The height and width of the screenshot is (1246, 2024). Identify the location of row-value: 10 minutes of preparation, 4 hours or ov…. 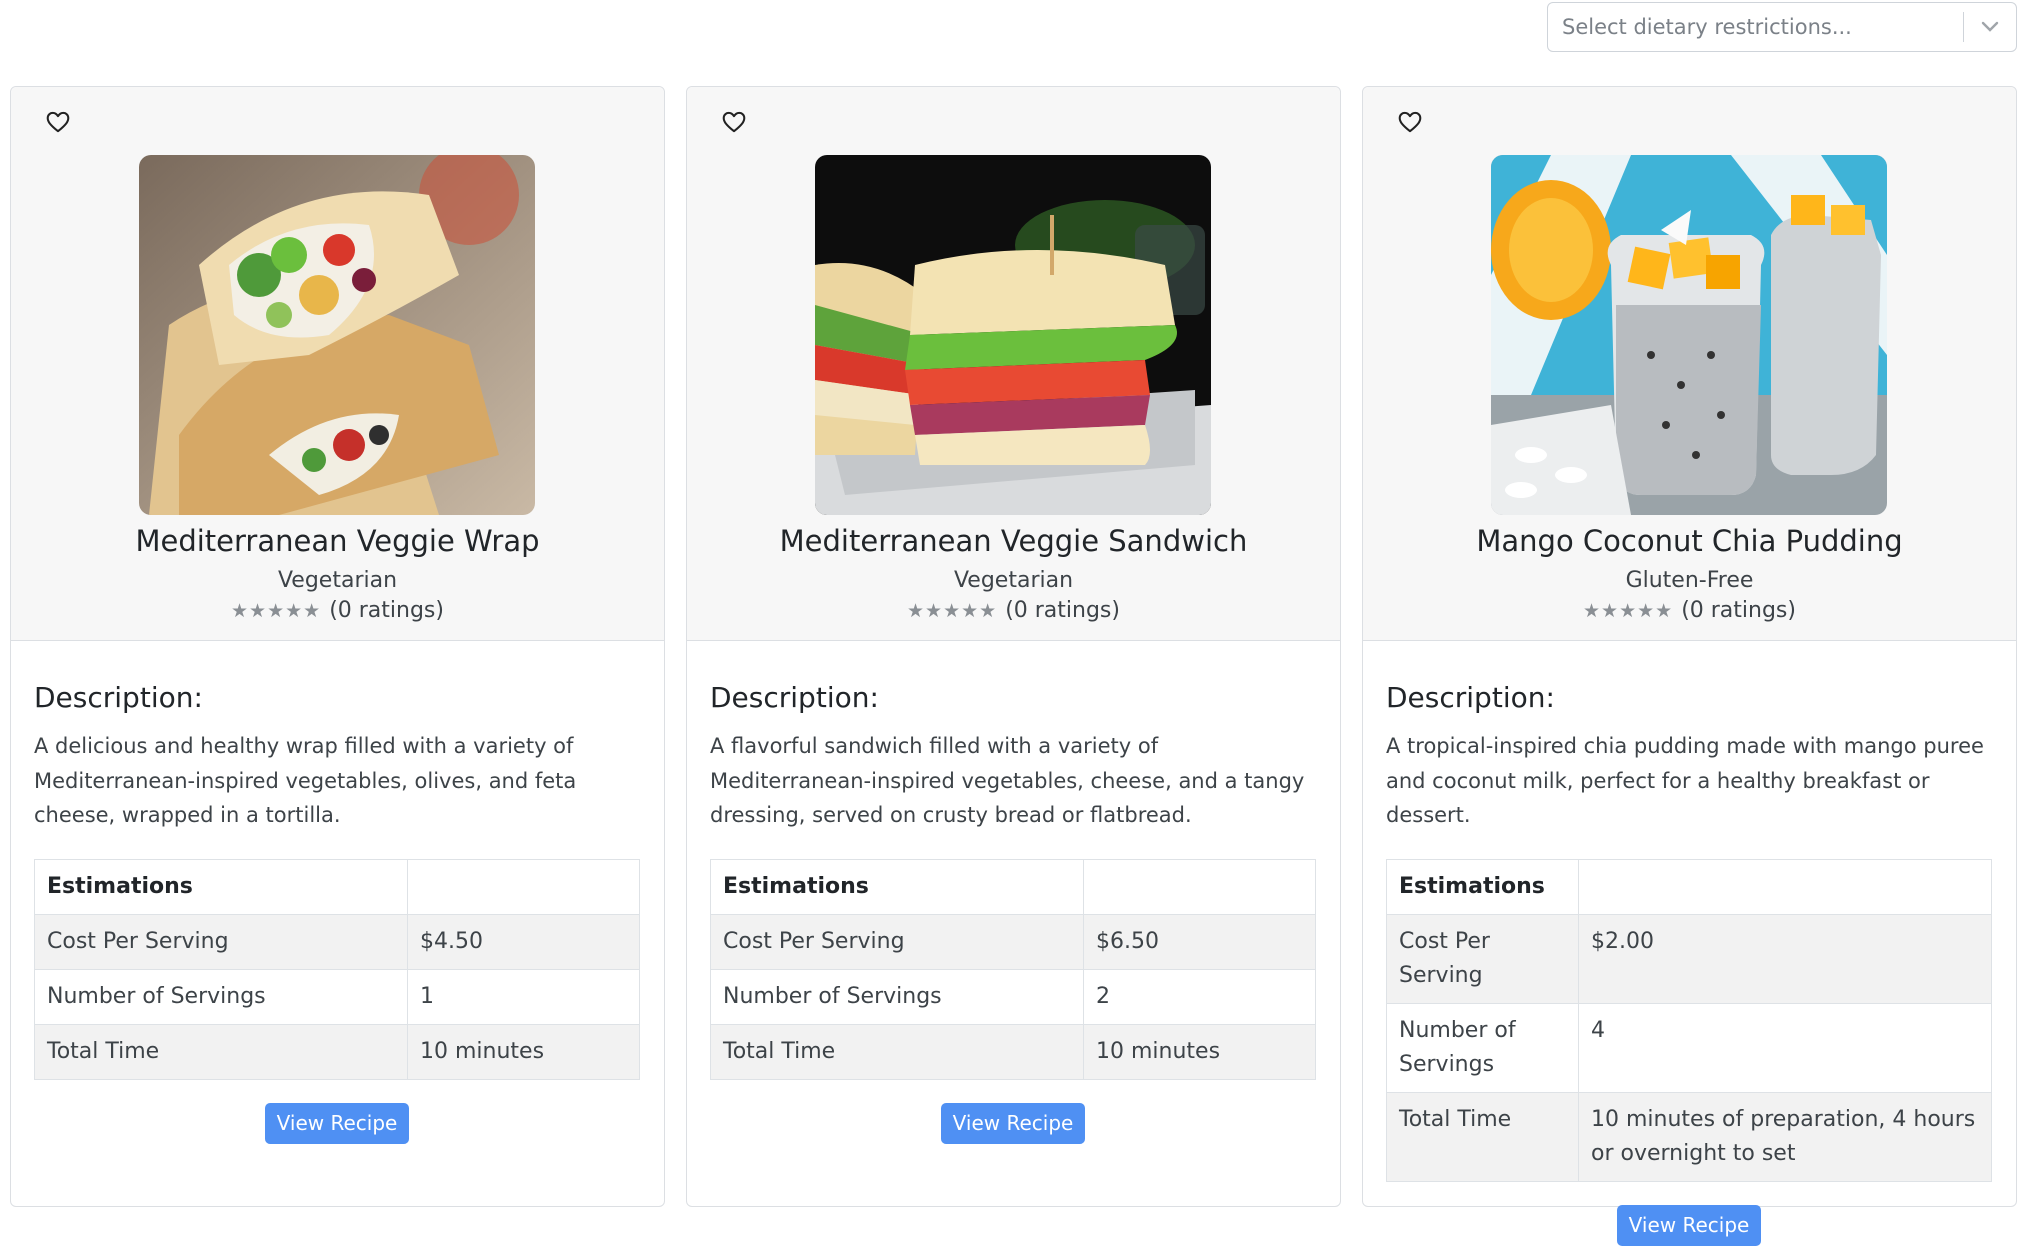
(1785, 1136).